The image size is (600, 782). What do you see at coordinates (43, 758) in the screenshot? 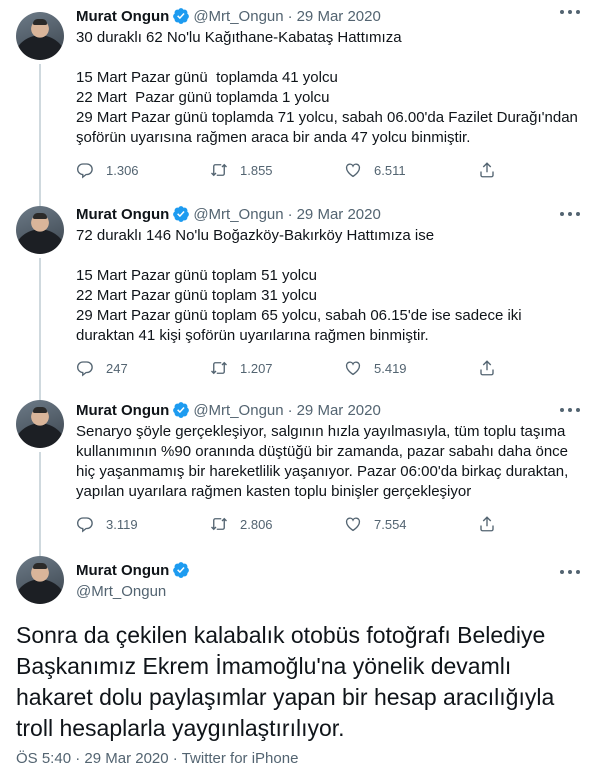
I see `tweet-time: ÖS 5:40` at bounding box center [43, 758].